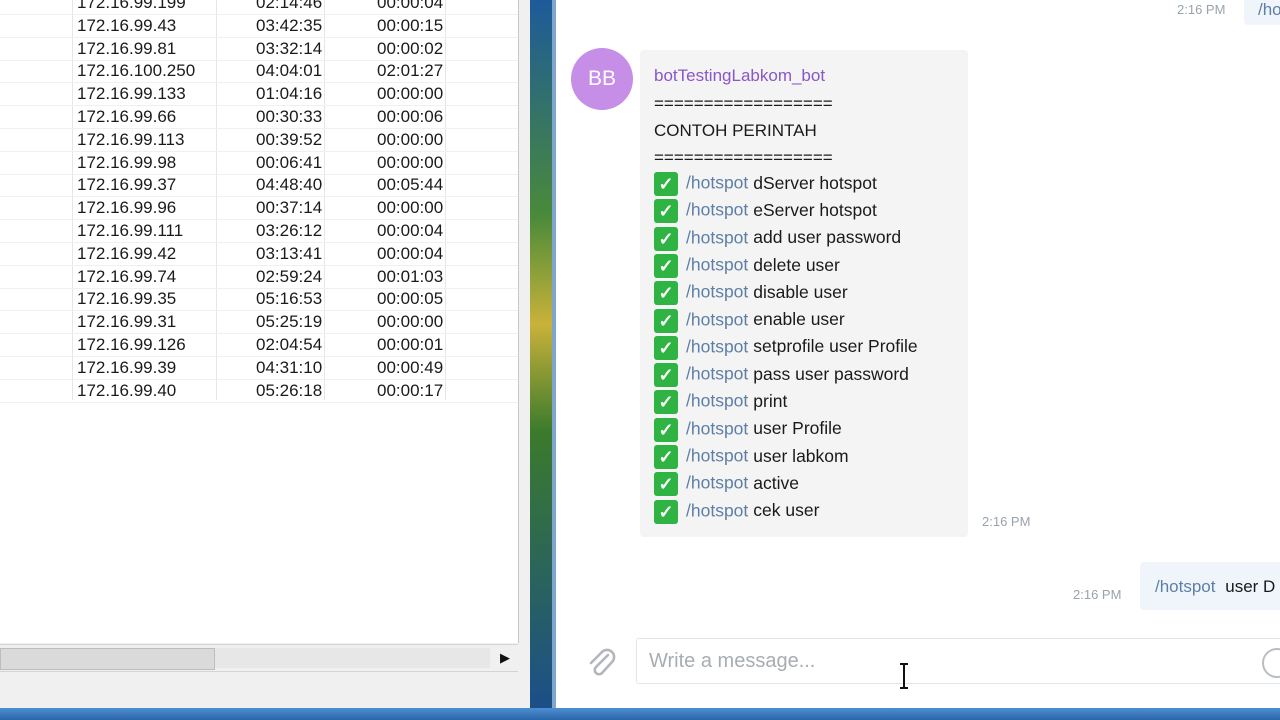 The width and height of the screenshot is (1280, 720). What do you see at coordinates (130, 230) in the screenshot?
I see `ip-address-cell: 172.16.99.111` at bounding box center [130, 230].